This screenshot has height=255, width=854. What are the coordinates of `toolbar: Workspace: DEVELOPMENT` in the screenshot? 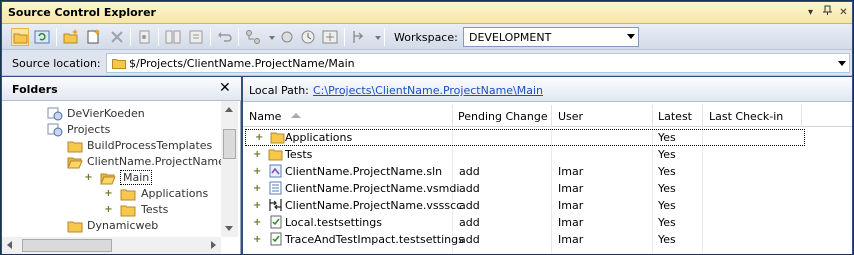 It's located at (427, 37).